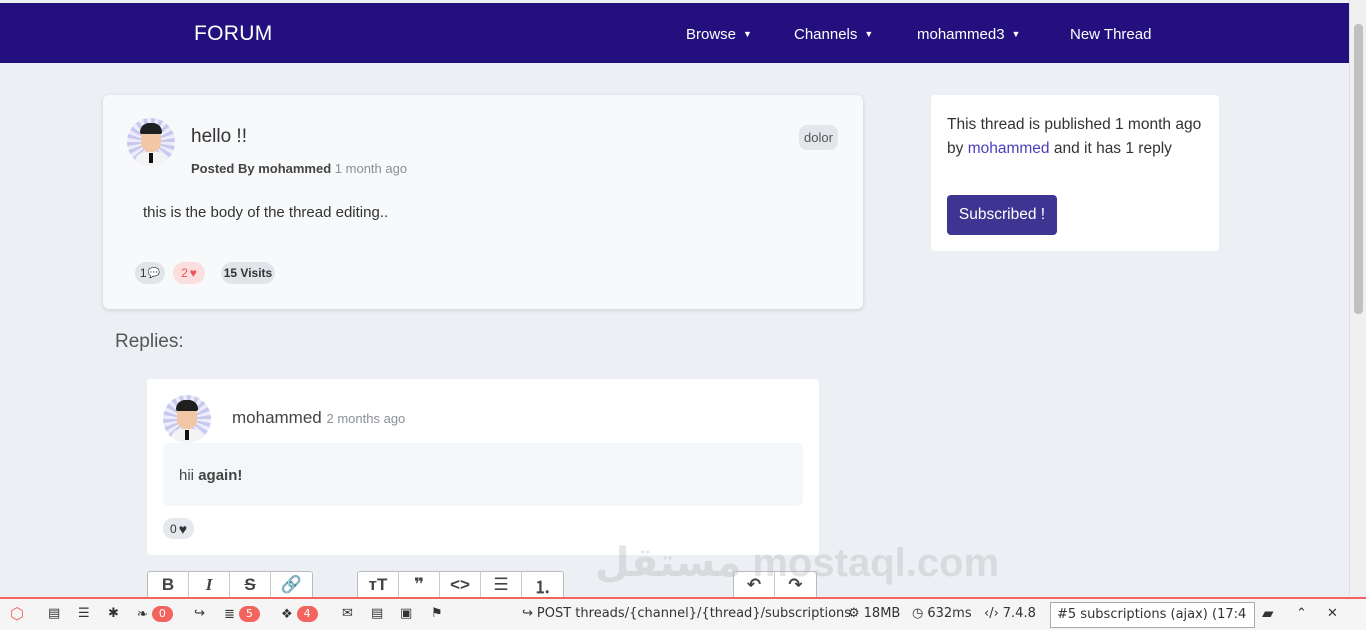  Describe the element at coordinates (1009, 148) in the screenshot. I see `author-link: mohammed` at that location.